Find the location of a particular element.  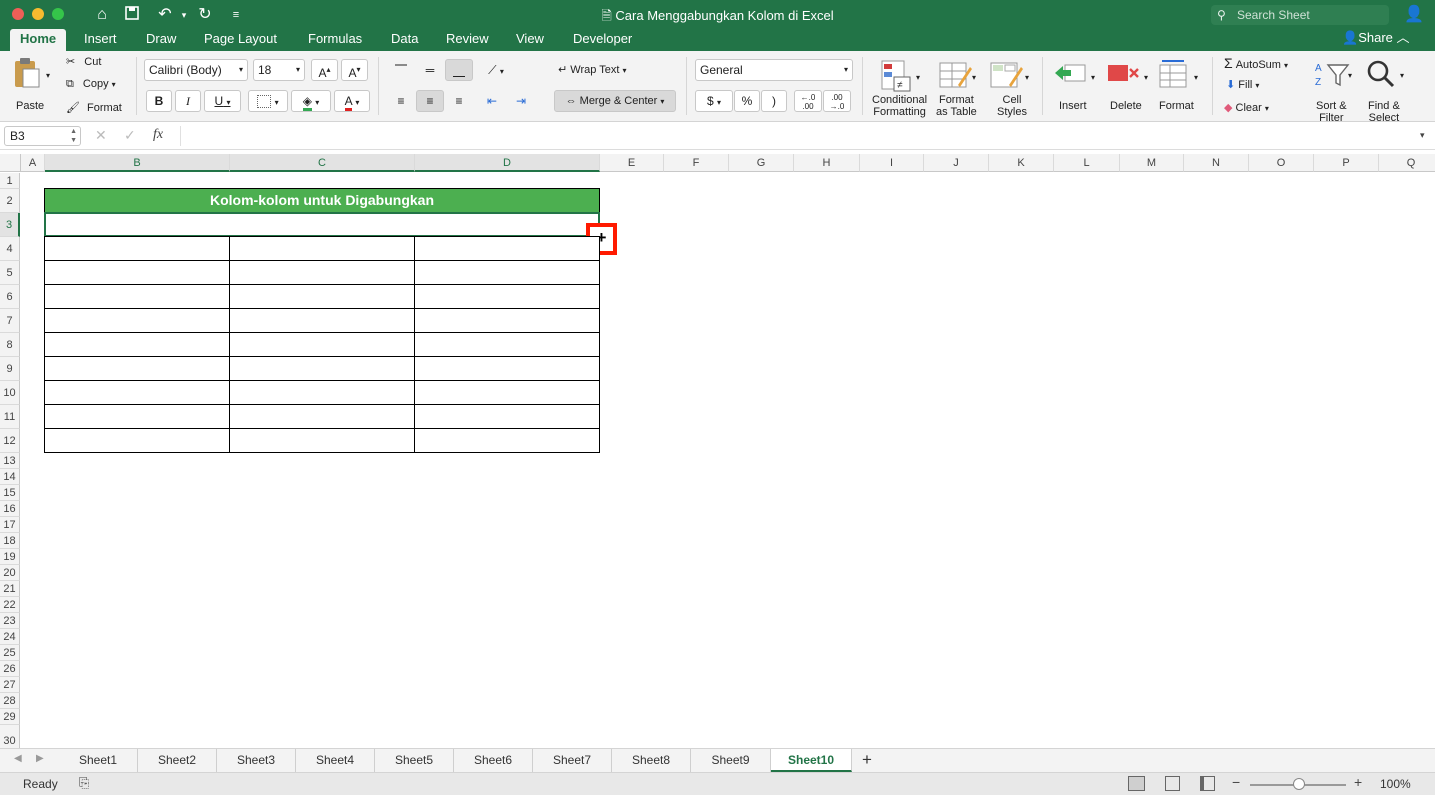

sheet-tab-sheet9: Sheet9 is located at coordinates (731, 760).